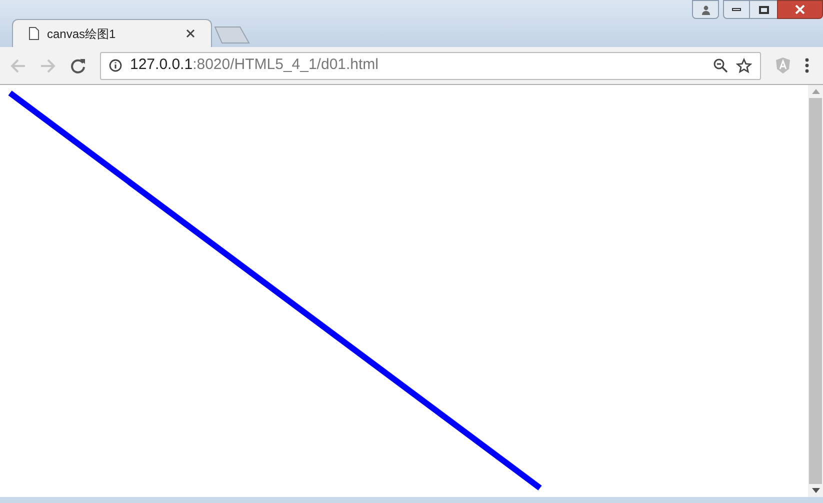 This screenshot has height=503, width=823. Describe the element at coordinates (816, 490) in the screenshot. I see `scroll-down-icon` at that location.